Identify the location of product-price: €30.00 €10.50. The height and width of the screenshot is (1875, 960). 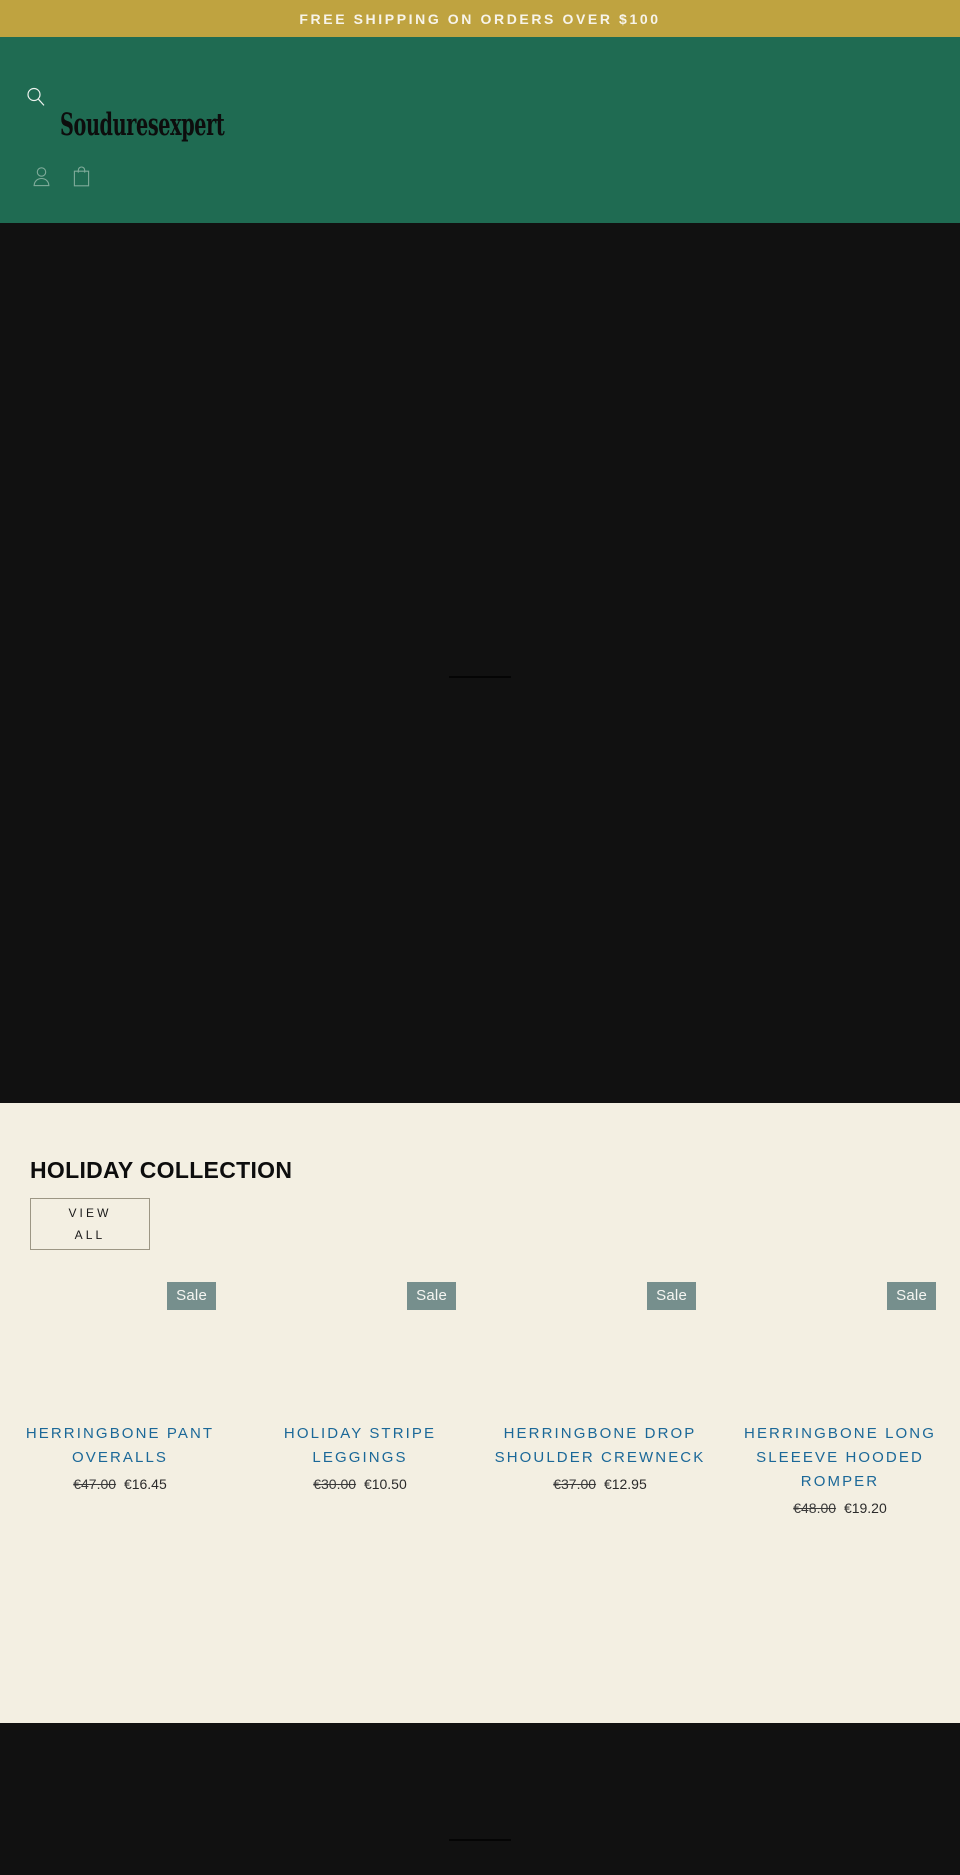
(360, 1484).